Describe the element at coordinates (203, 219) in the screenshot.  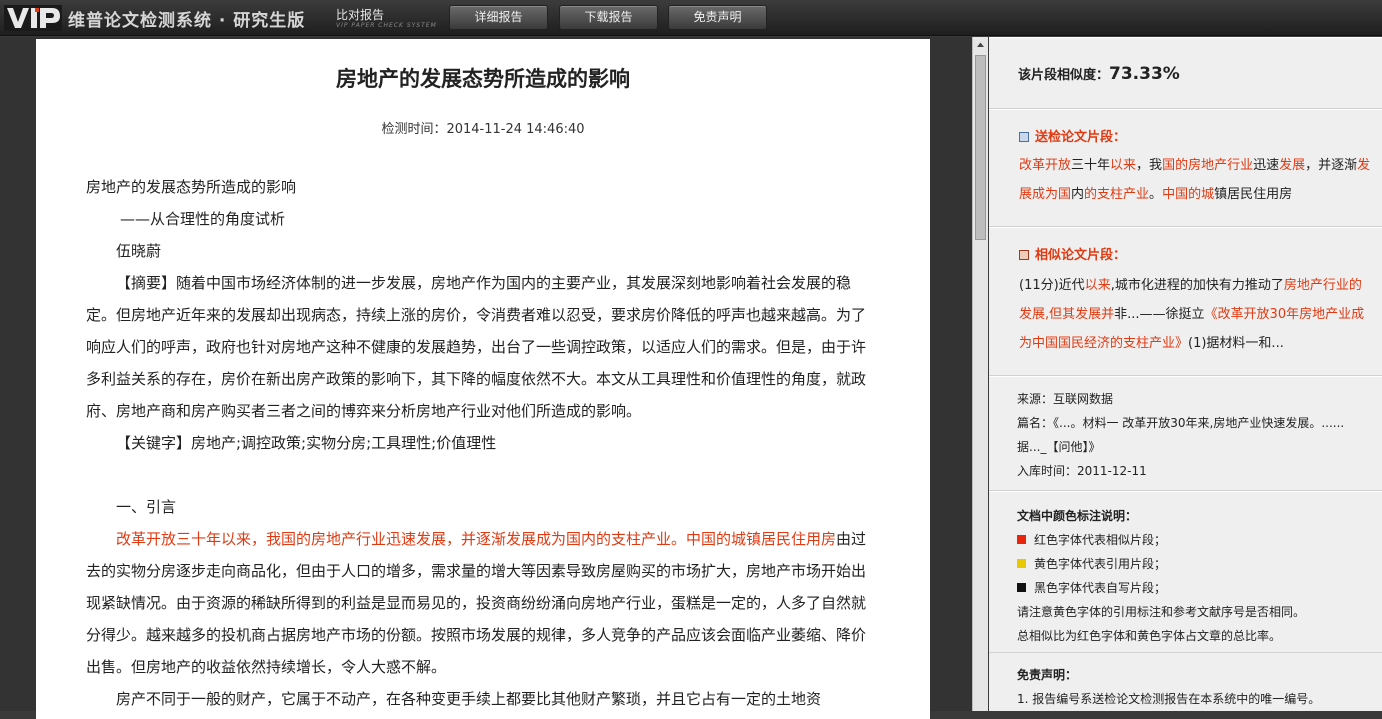
I see `paper-subheading: ——从合理性的角度试析` at that location.